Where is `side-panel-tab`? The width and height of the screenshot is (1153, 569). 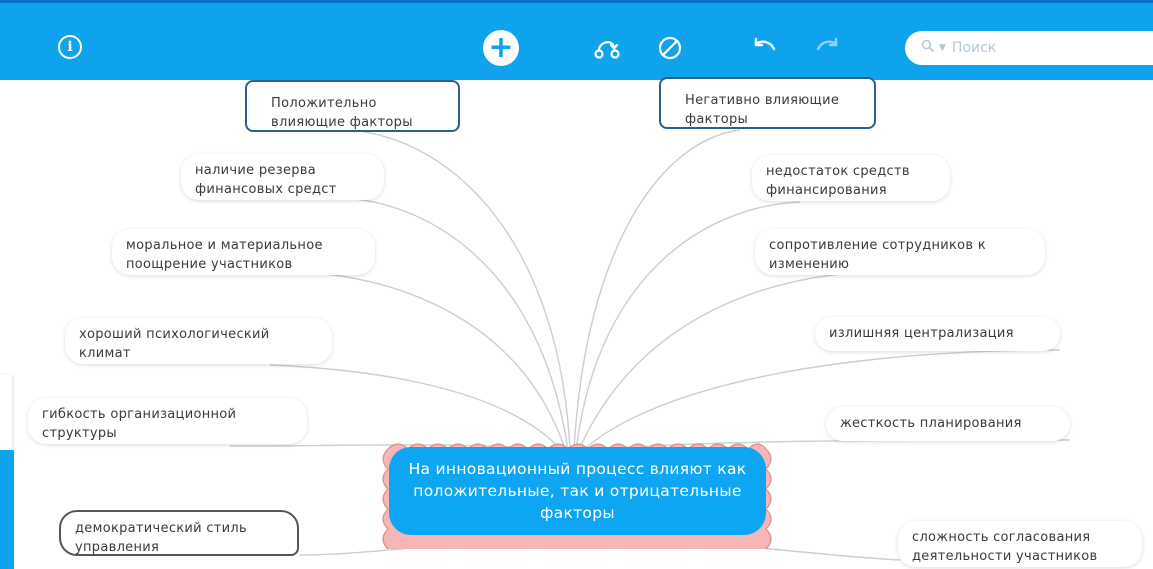 side-panel-tab is located at coordinates (7, 509).